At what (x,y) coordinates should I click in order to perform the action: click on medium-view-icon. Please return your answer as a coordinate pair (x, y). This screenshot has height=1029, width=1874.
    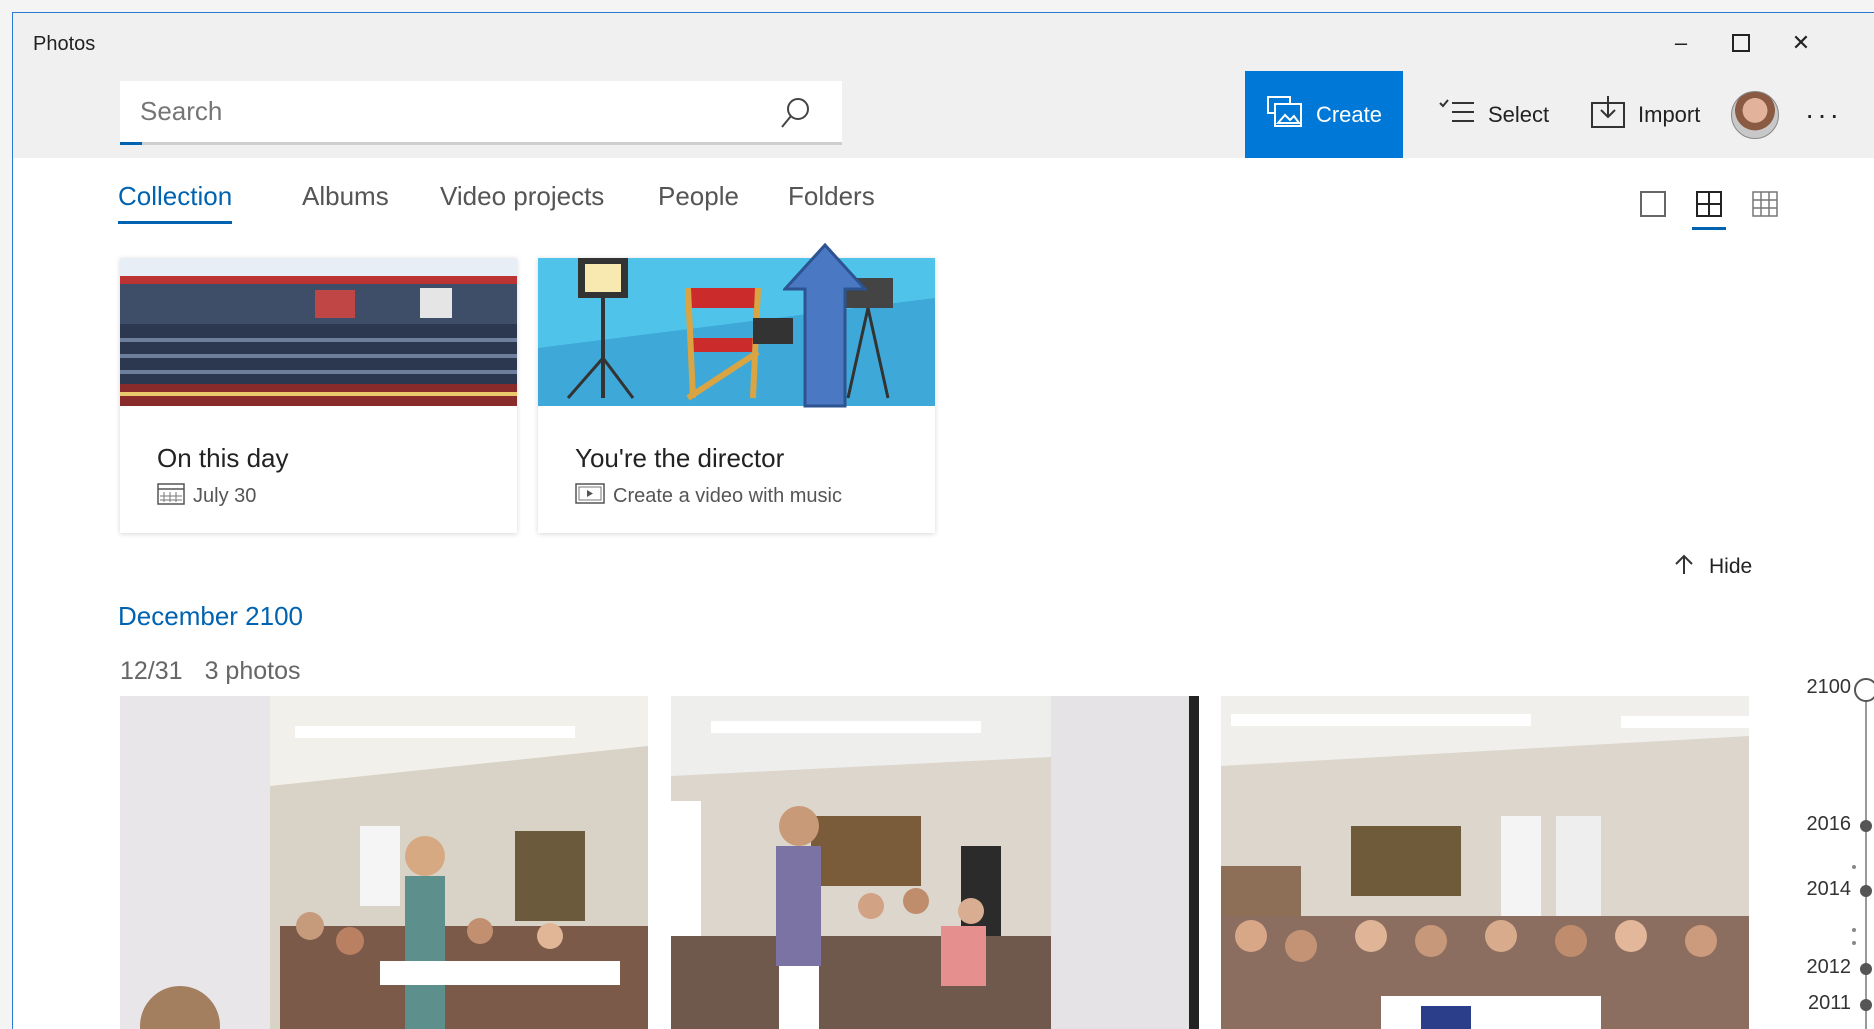
    Looking at the image, I should click on (1709, 210).